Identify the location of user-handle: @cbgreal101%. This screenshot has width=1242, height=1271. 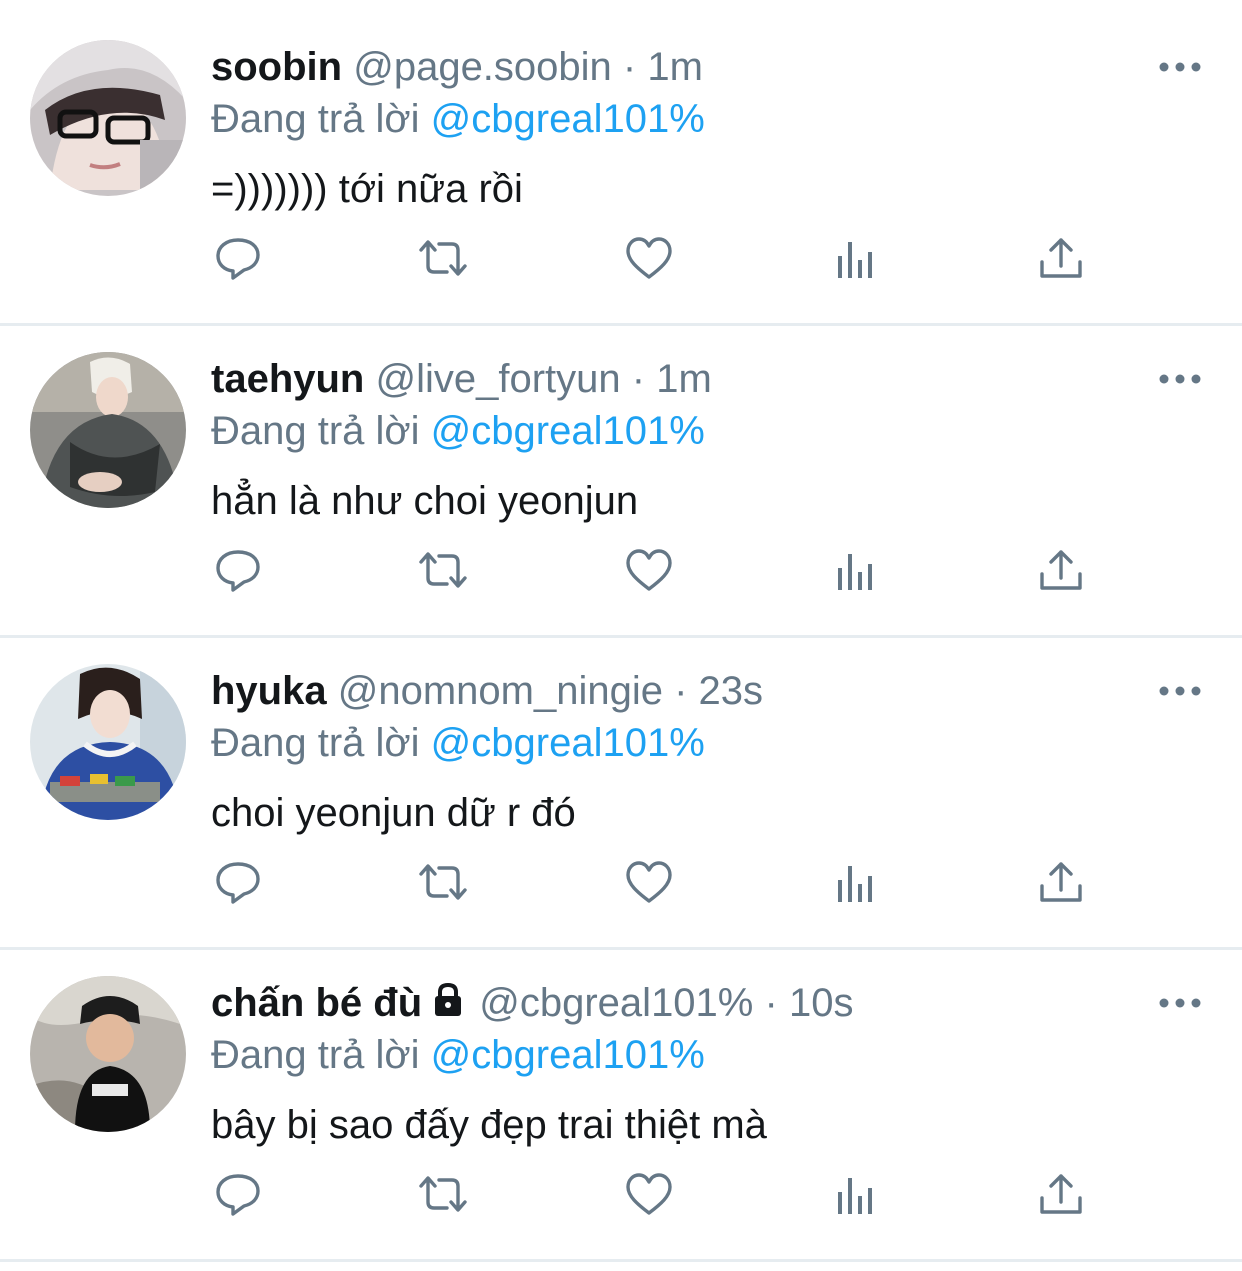
(616, 1003).